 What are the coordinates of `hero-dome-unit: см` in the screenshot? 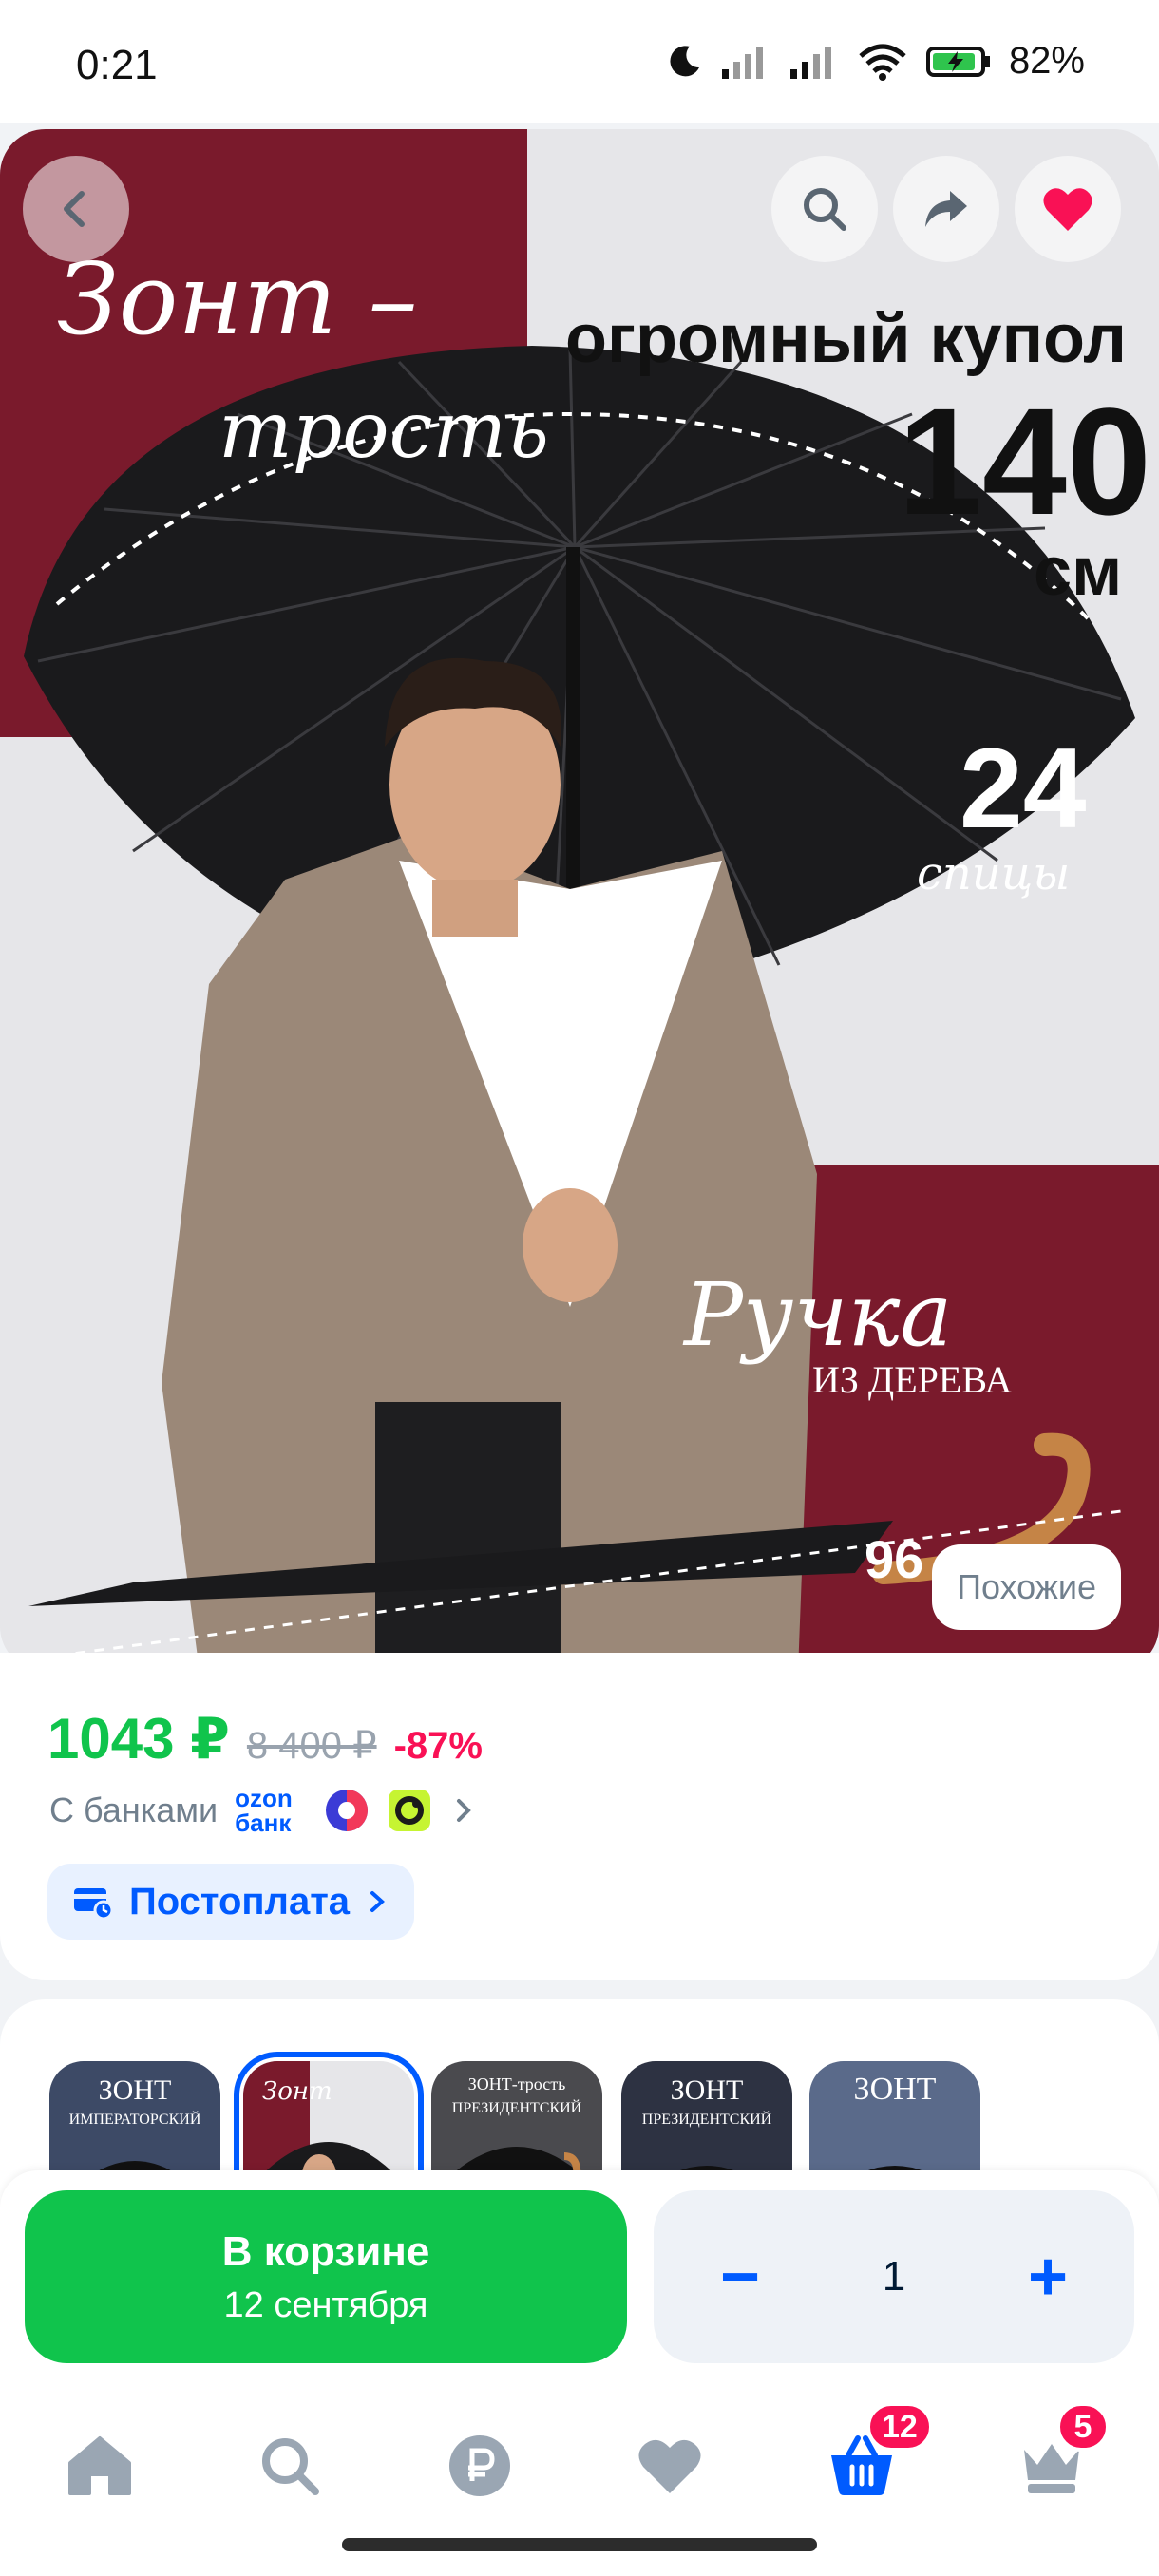 It's located at (1078, 572).